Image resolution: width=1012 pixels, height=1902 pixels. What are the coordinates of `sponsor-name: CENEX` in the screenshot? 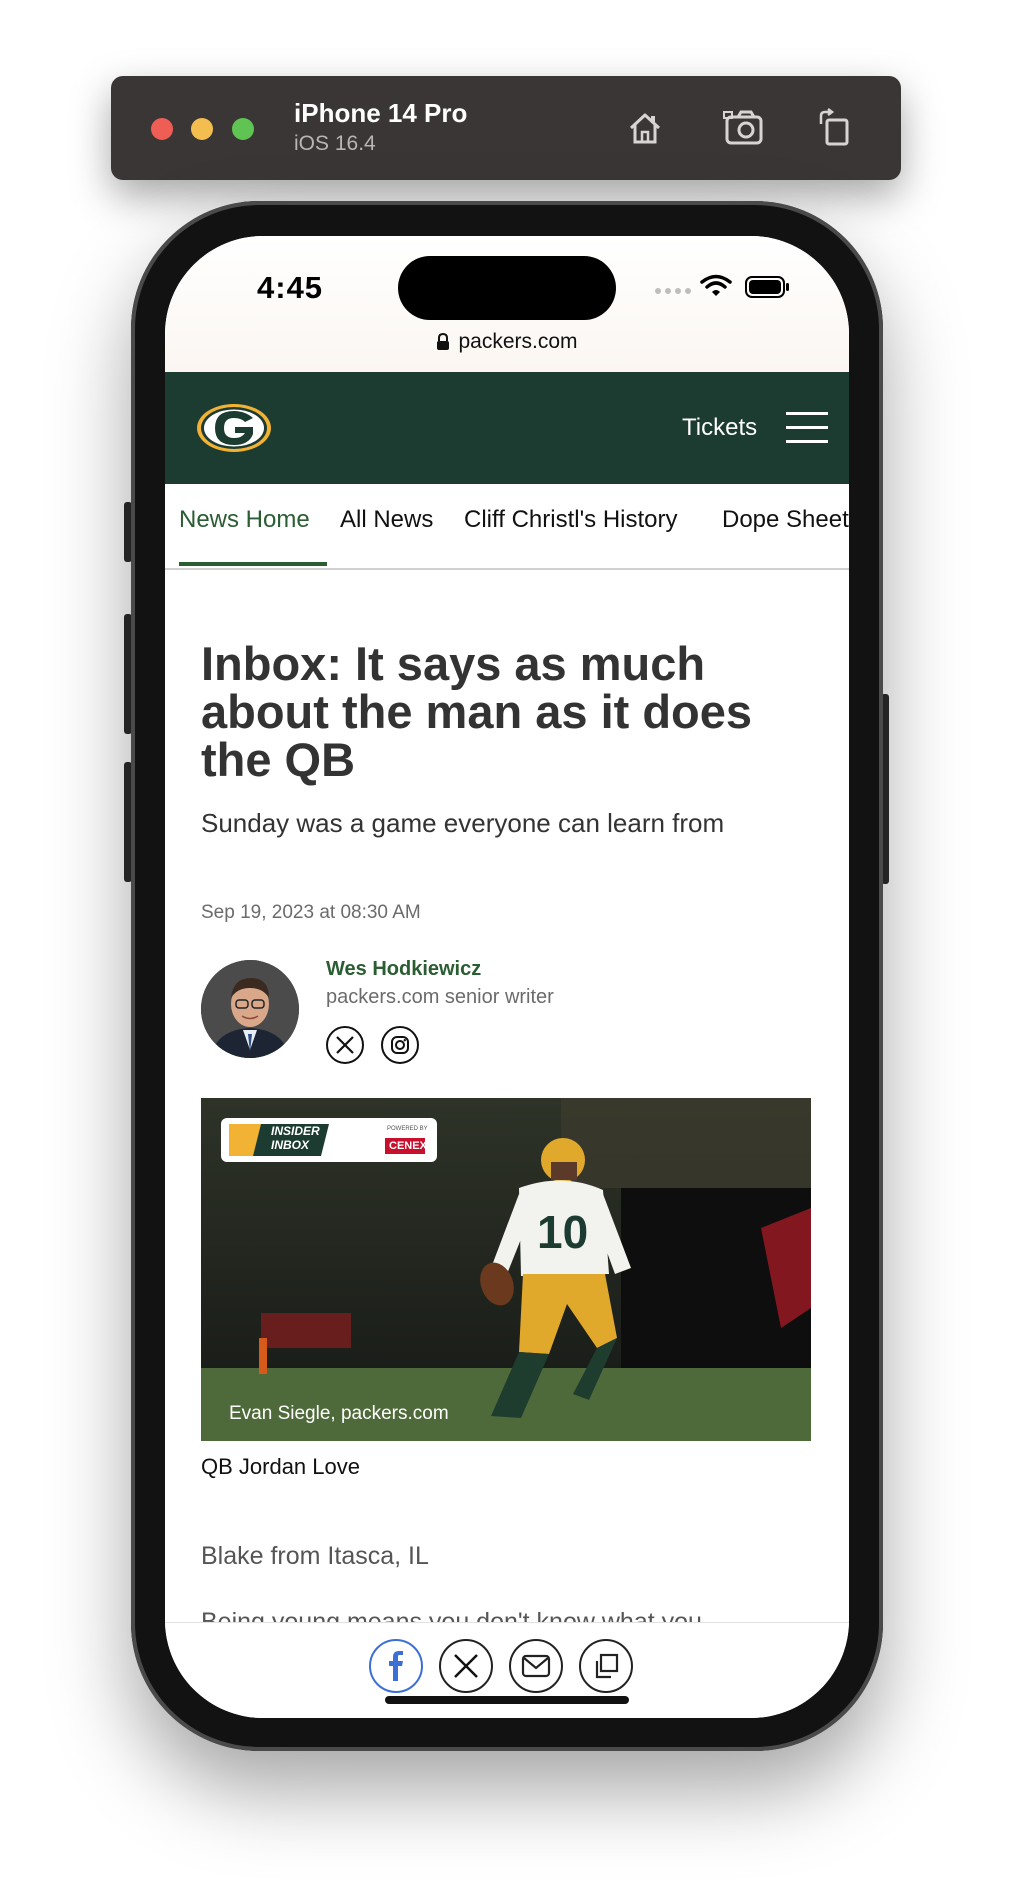 It's located at (408, 1146).